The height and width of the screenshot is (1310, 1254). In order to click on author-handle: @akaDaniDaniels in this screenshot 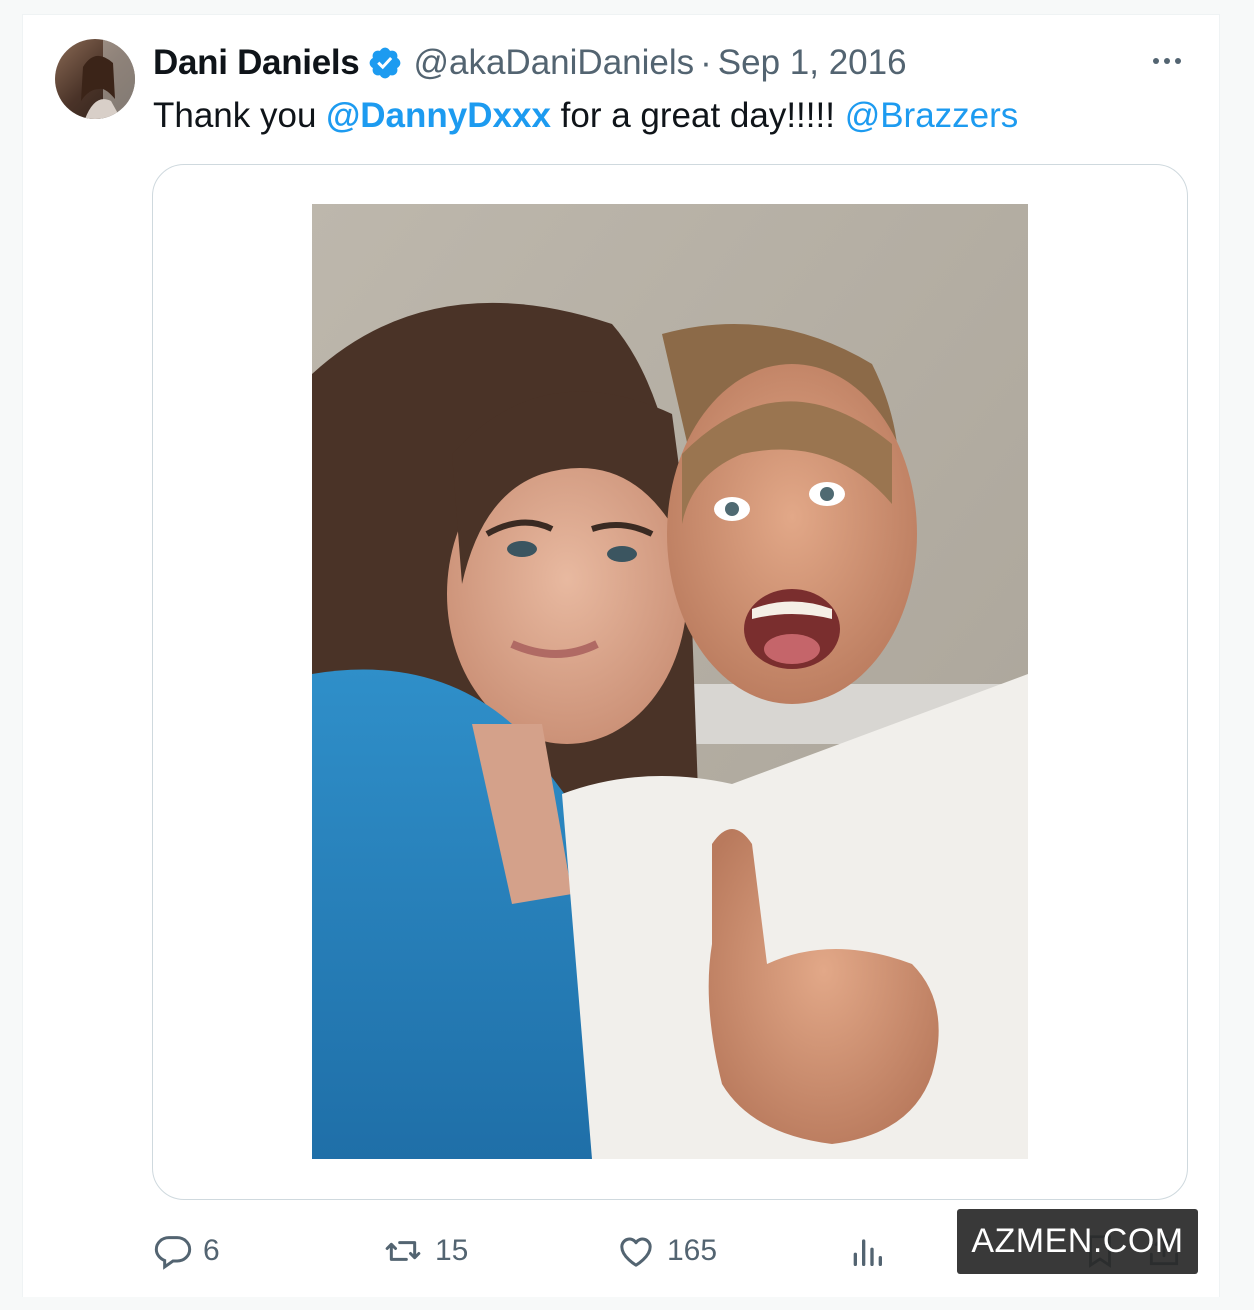, I will do `click(553, 63)`.